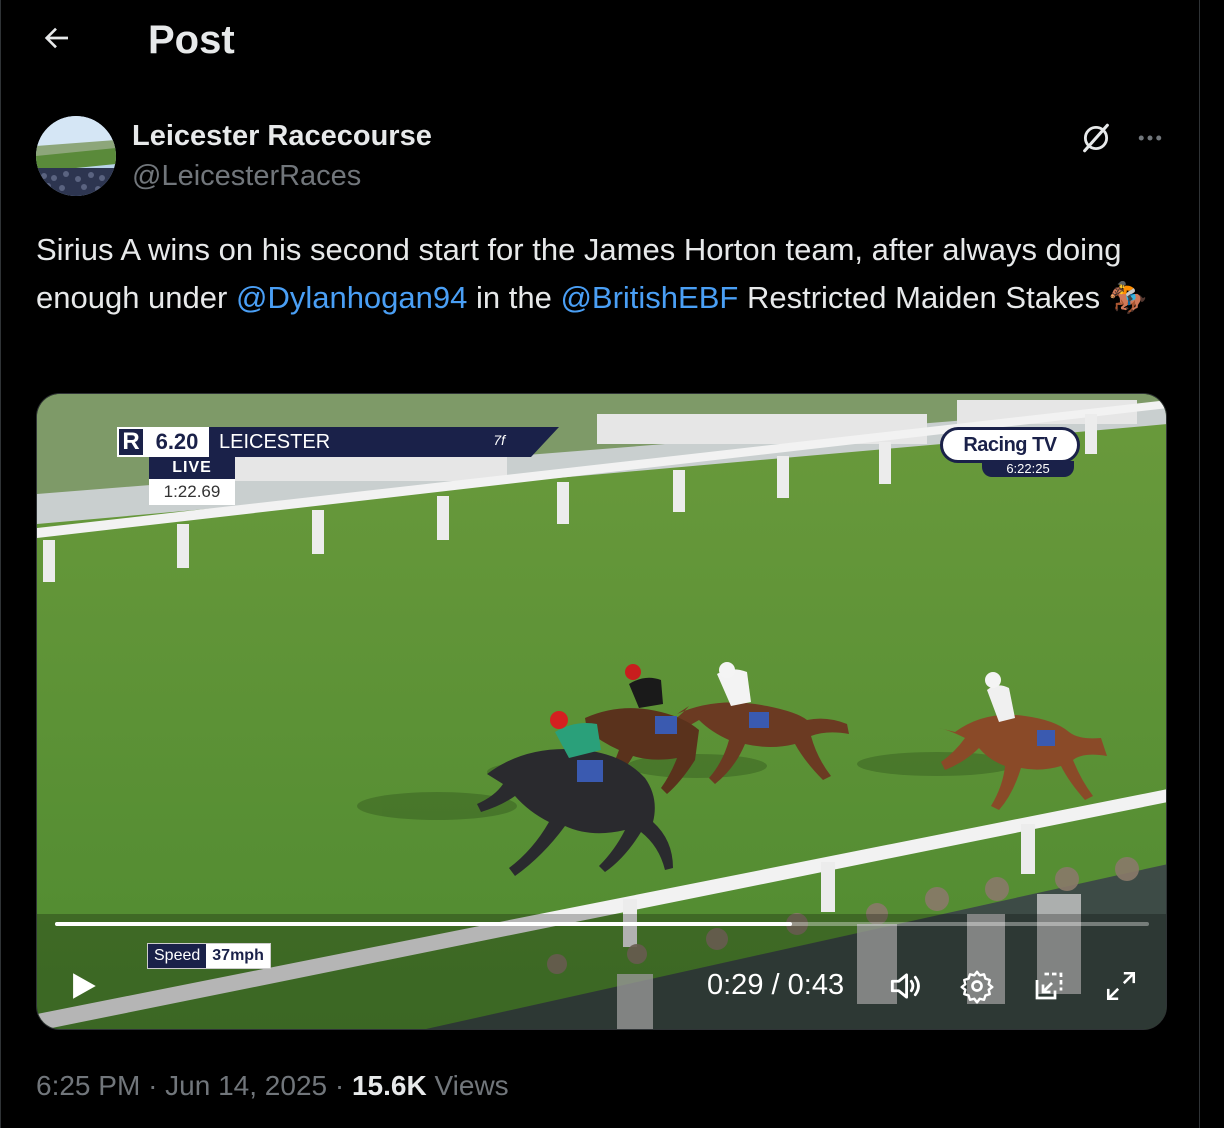 Image resolution: width=1224 pixels, height=1128 pixels. I want to click on avatar-image, so click(76, 156).